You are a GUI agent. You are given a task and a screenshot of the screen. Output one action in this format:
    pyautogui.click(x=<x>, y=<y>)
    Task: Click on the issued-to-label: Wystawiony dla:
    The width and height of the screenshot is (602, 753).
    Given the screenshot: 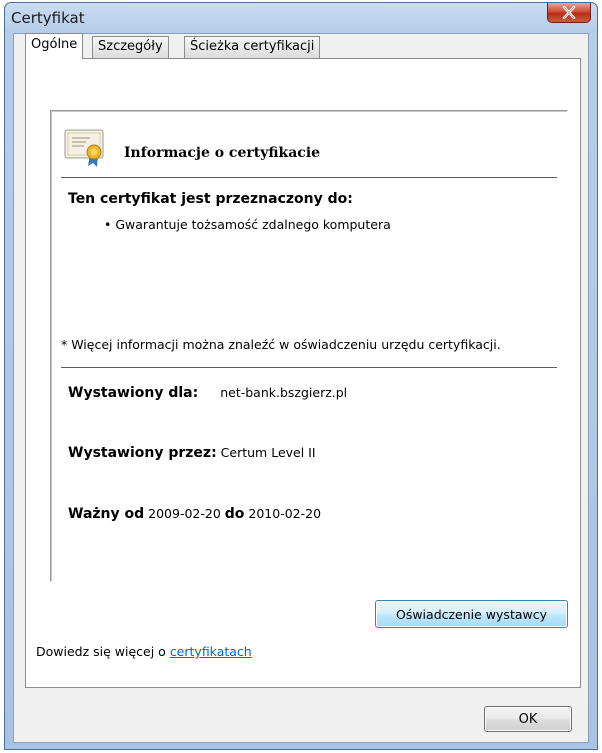 What is the action you would take?
    pyautogui.click(x=133, y=393)
    